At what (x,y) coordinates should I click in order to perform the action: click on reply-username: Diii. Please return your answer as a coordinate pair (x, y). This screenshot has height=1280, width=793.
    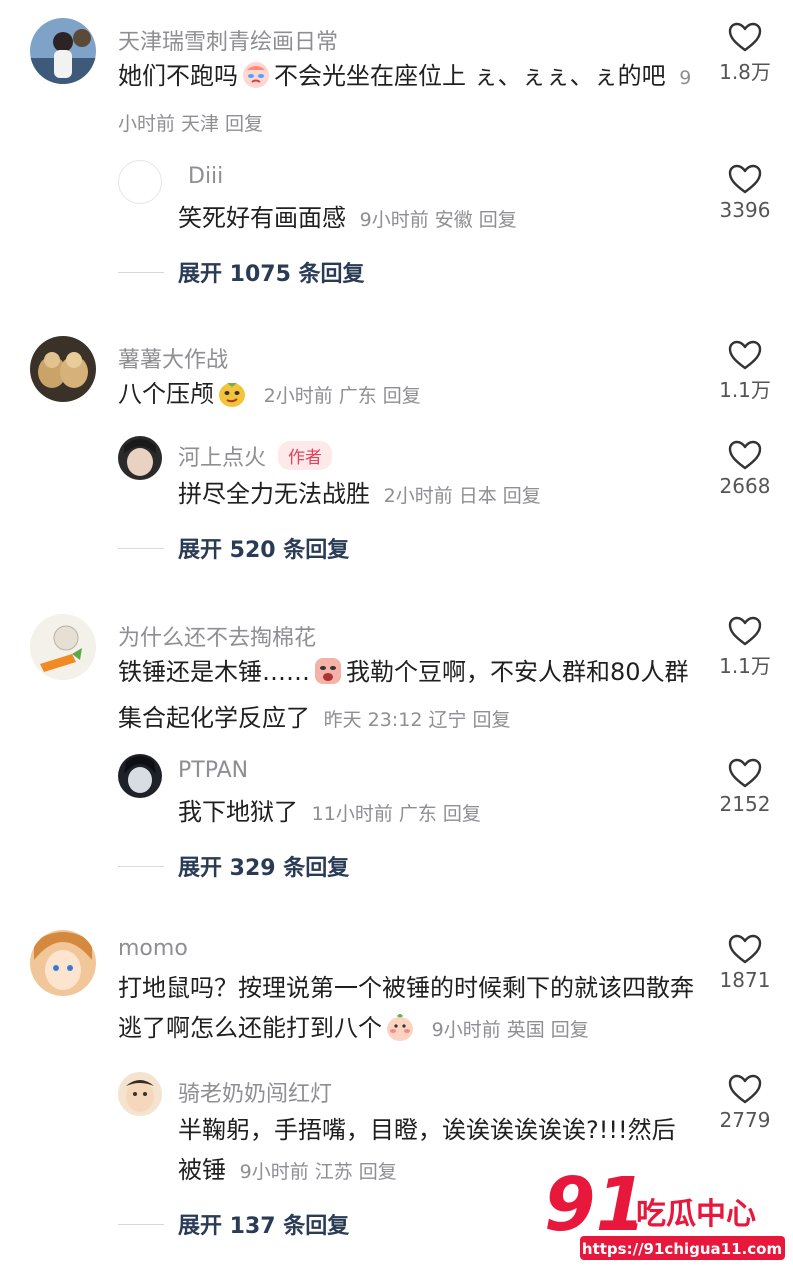
    Looking at the image, I should click on (205, 176).